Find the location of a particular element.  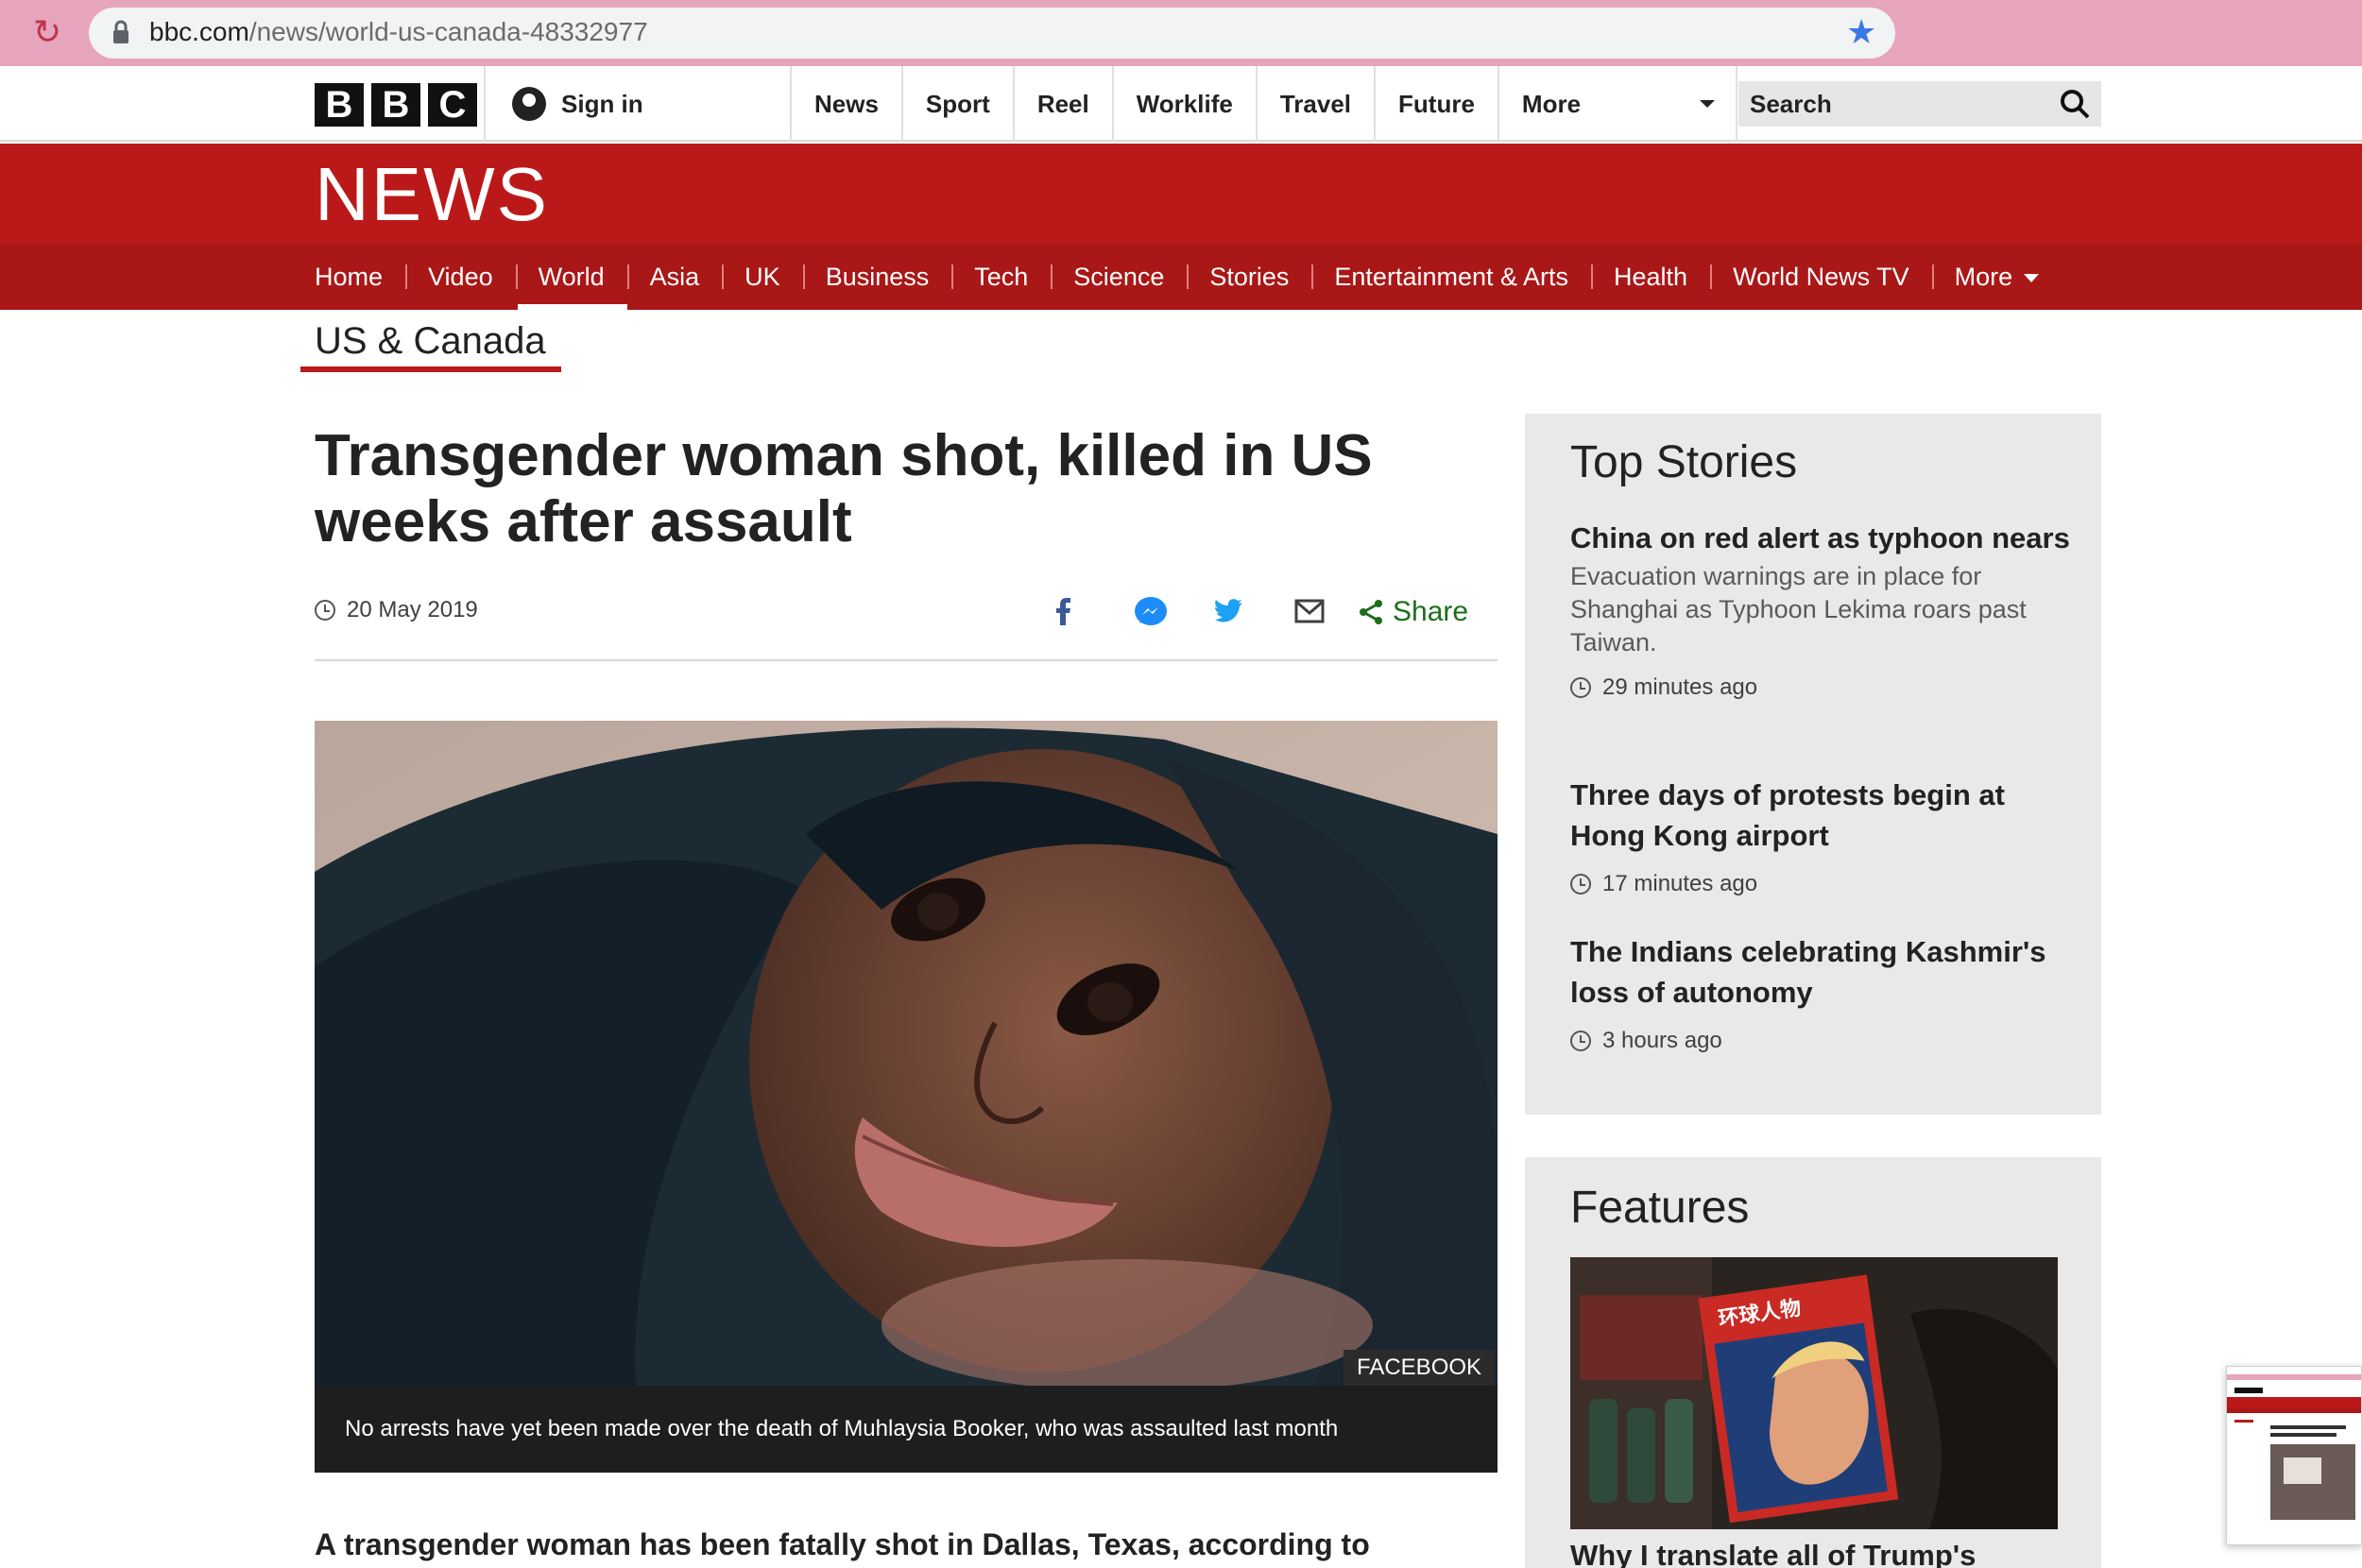

share-label: Share is located at coordinates (1431, 611).